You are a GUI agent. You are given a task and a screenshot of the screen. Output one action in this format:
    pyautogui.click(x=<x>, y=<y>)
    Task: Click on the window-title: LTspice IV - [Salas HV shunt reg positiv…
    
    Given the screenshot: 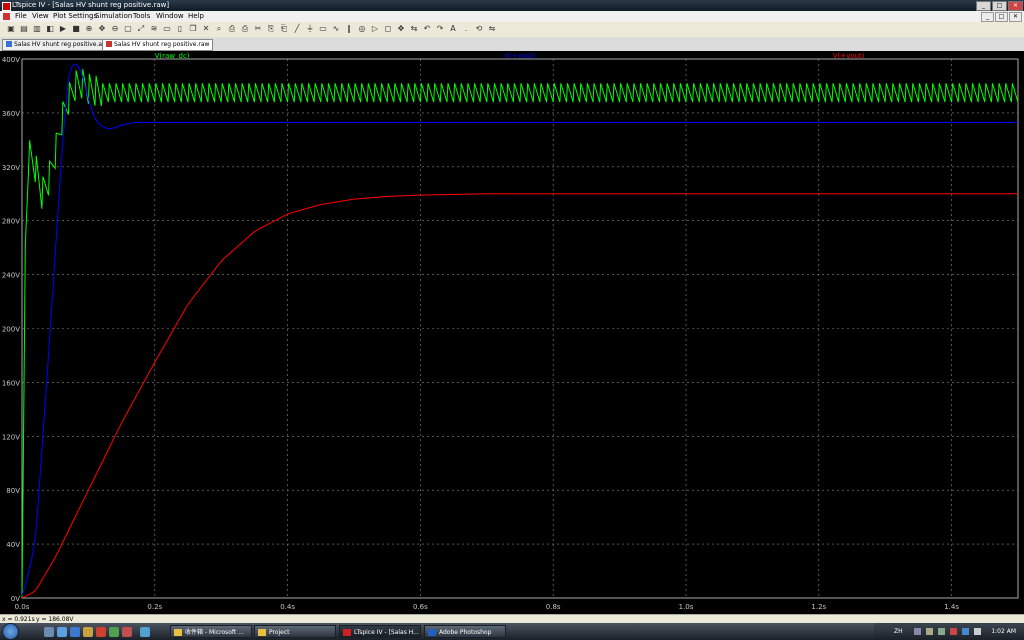 What is the action you would take?
    pyautogui.click(x=91, y=5)
    